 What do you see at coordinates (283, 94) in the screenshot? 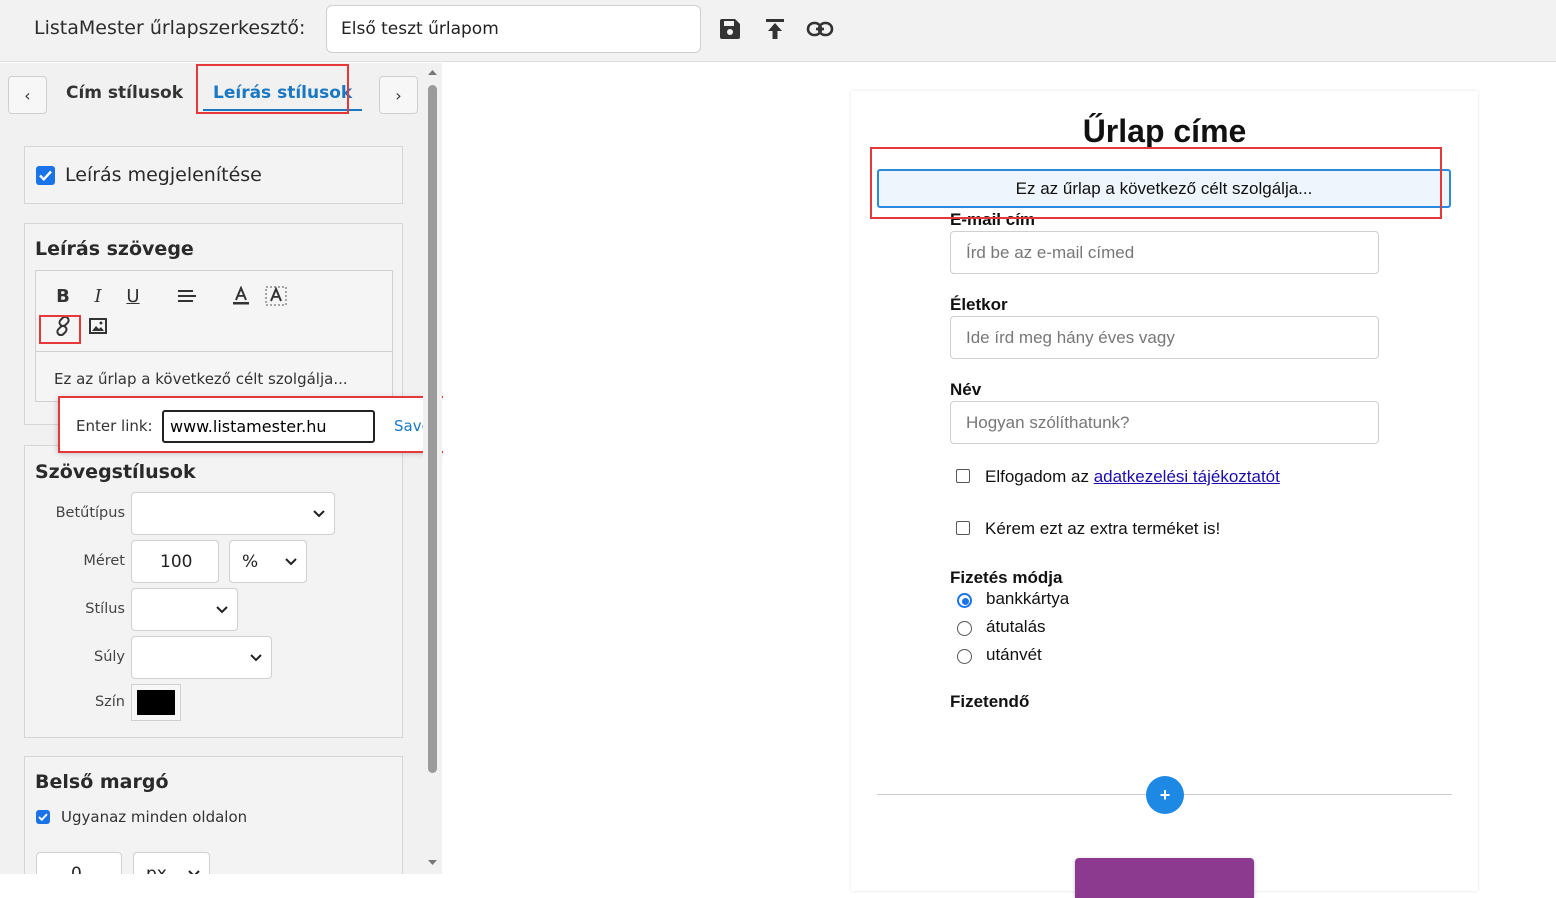
I see `tab-description-styles: Leírás stílusok` at bounding box center [283, 94].